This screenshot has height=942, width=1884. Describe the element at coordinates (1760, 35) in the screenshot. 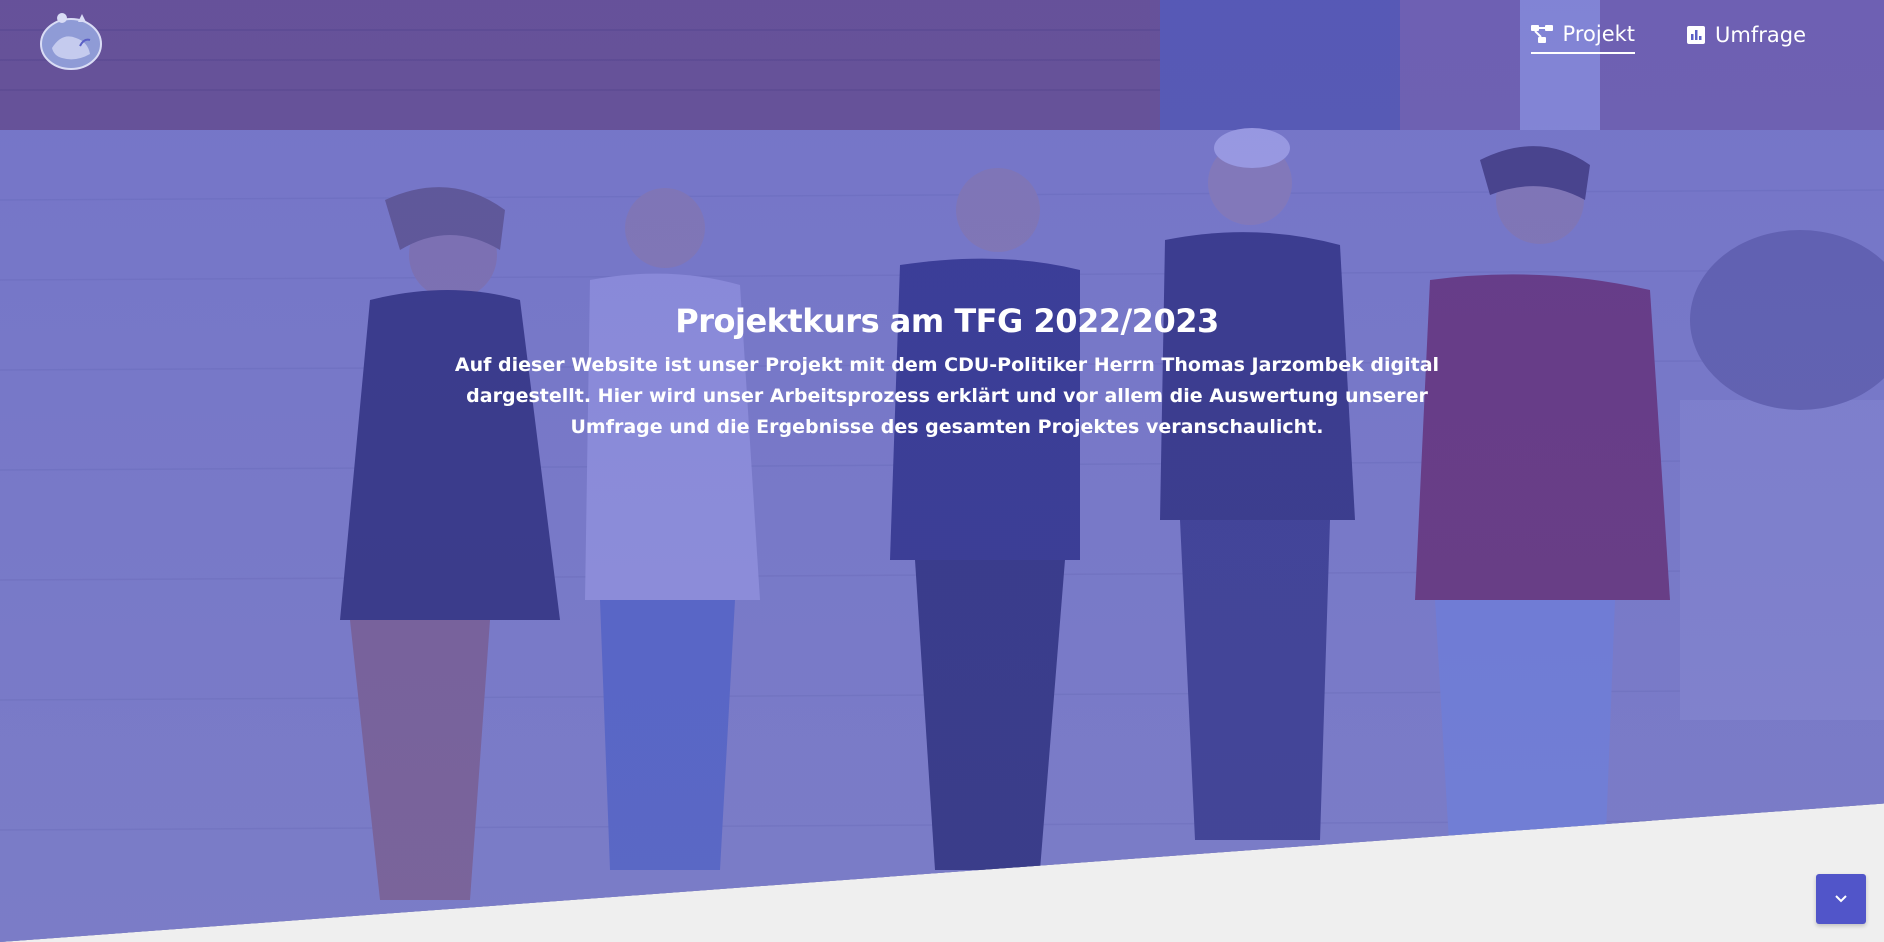

I see `nav-item-label: Umfrage` at that location.